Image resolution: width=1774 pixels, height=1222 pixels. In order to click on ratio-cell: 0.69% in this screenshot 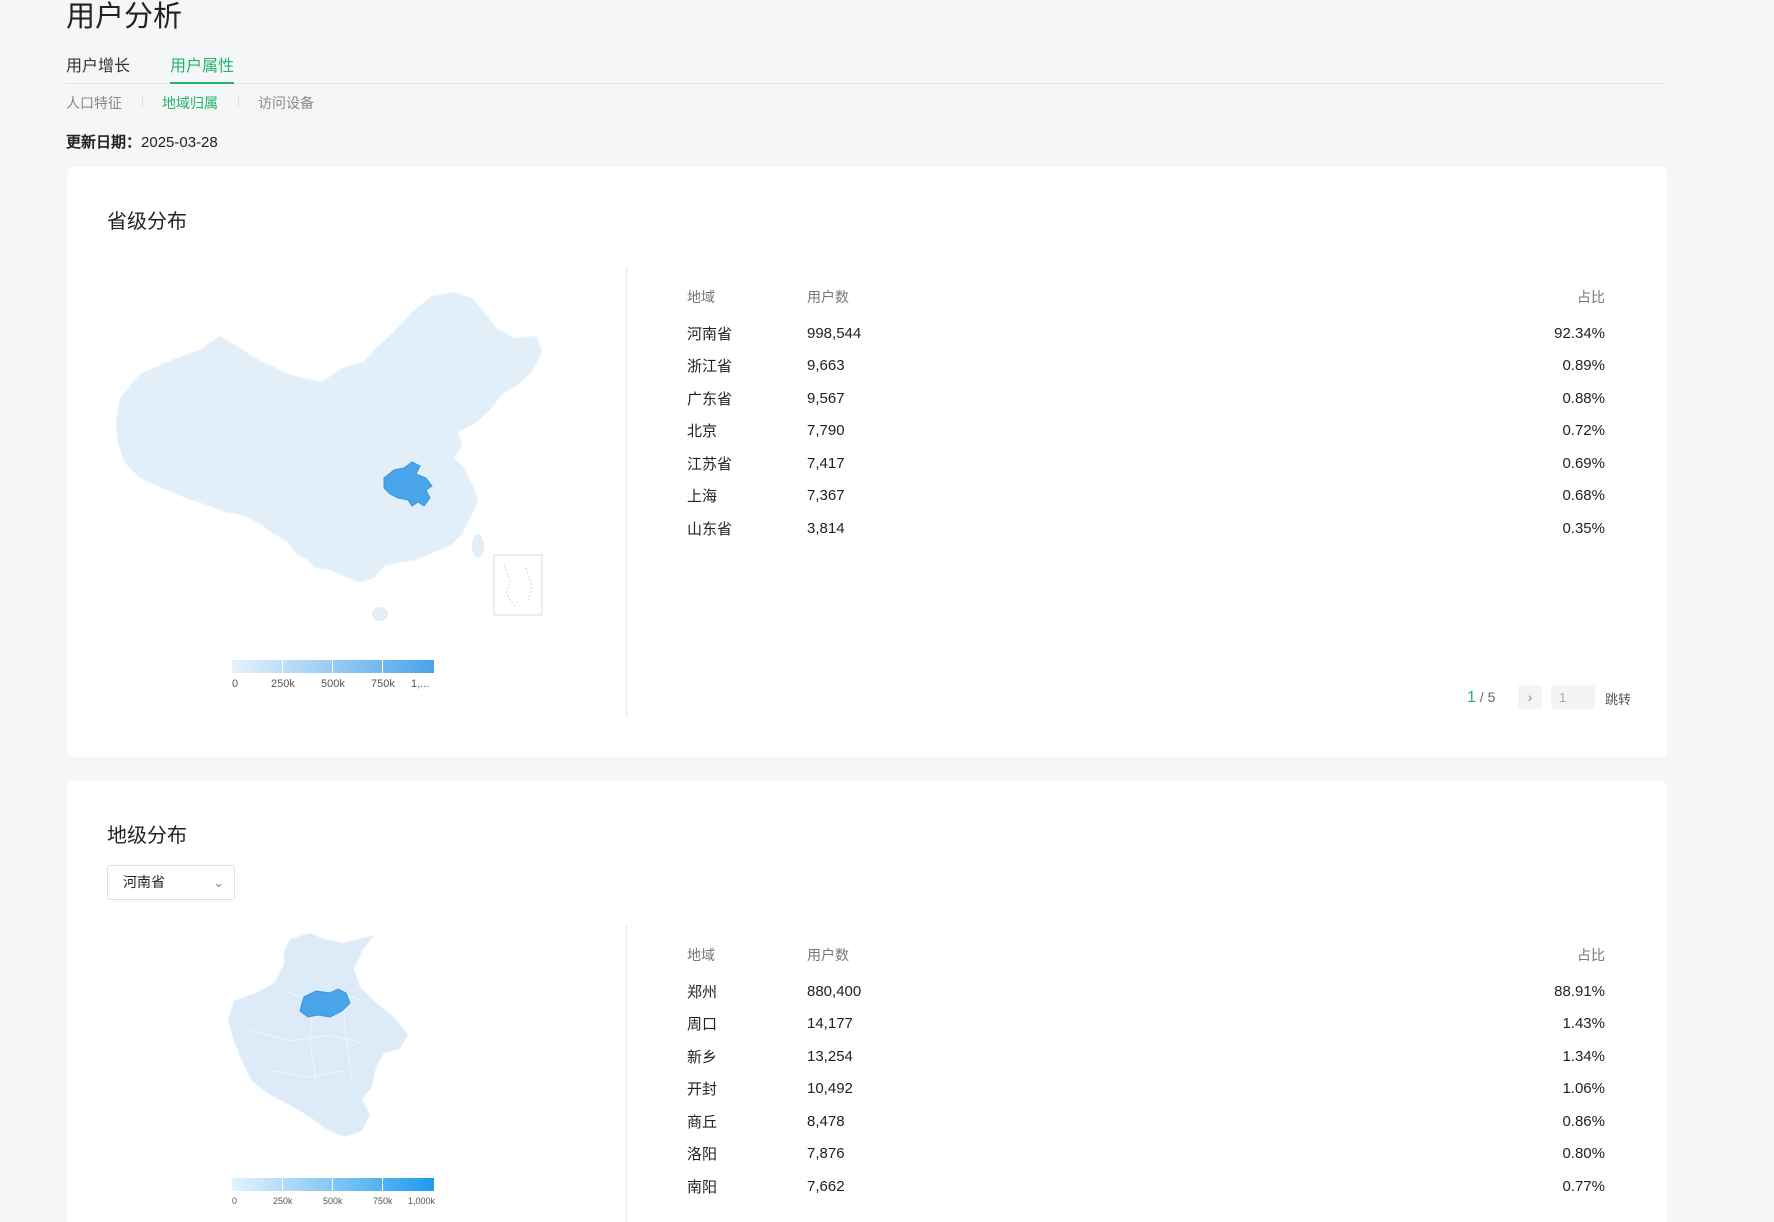, I will do `click(1583, 463)`.